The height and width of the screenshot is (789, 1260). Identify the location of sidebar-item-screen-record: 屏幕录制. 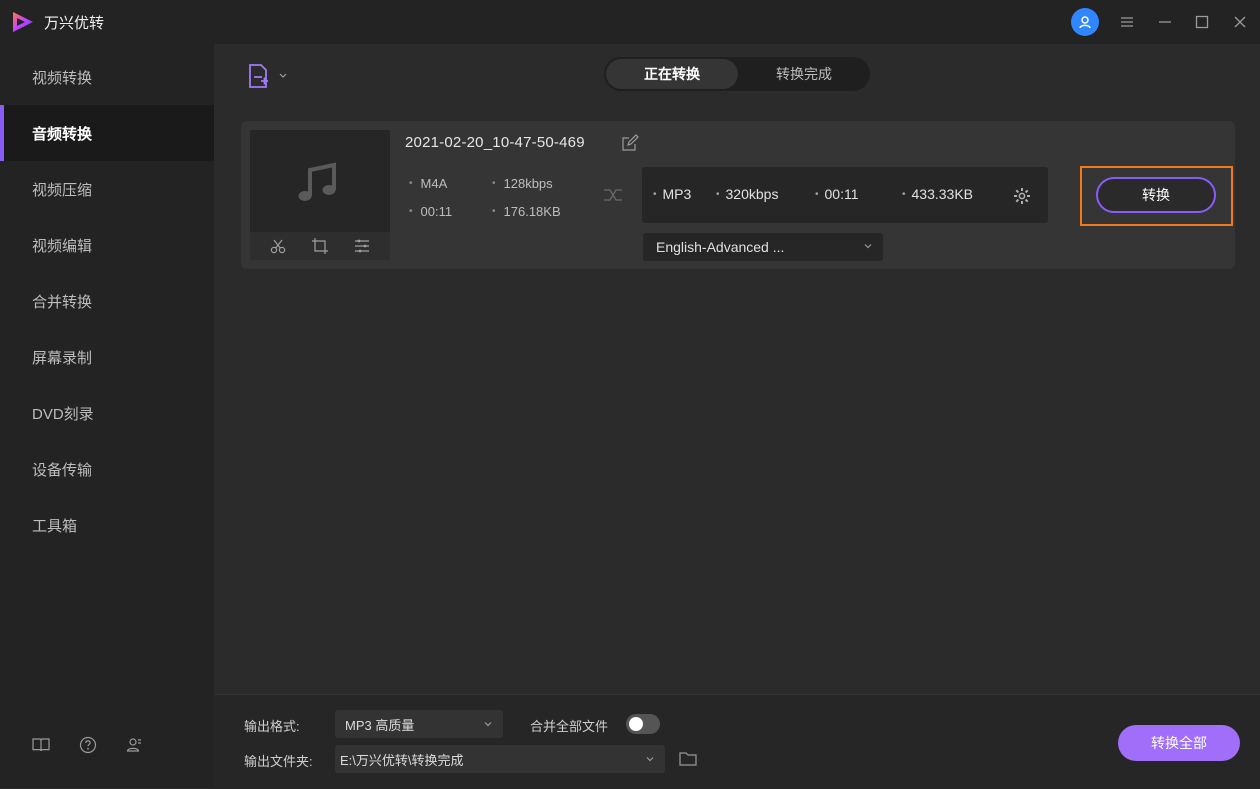
(107, 357).